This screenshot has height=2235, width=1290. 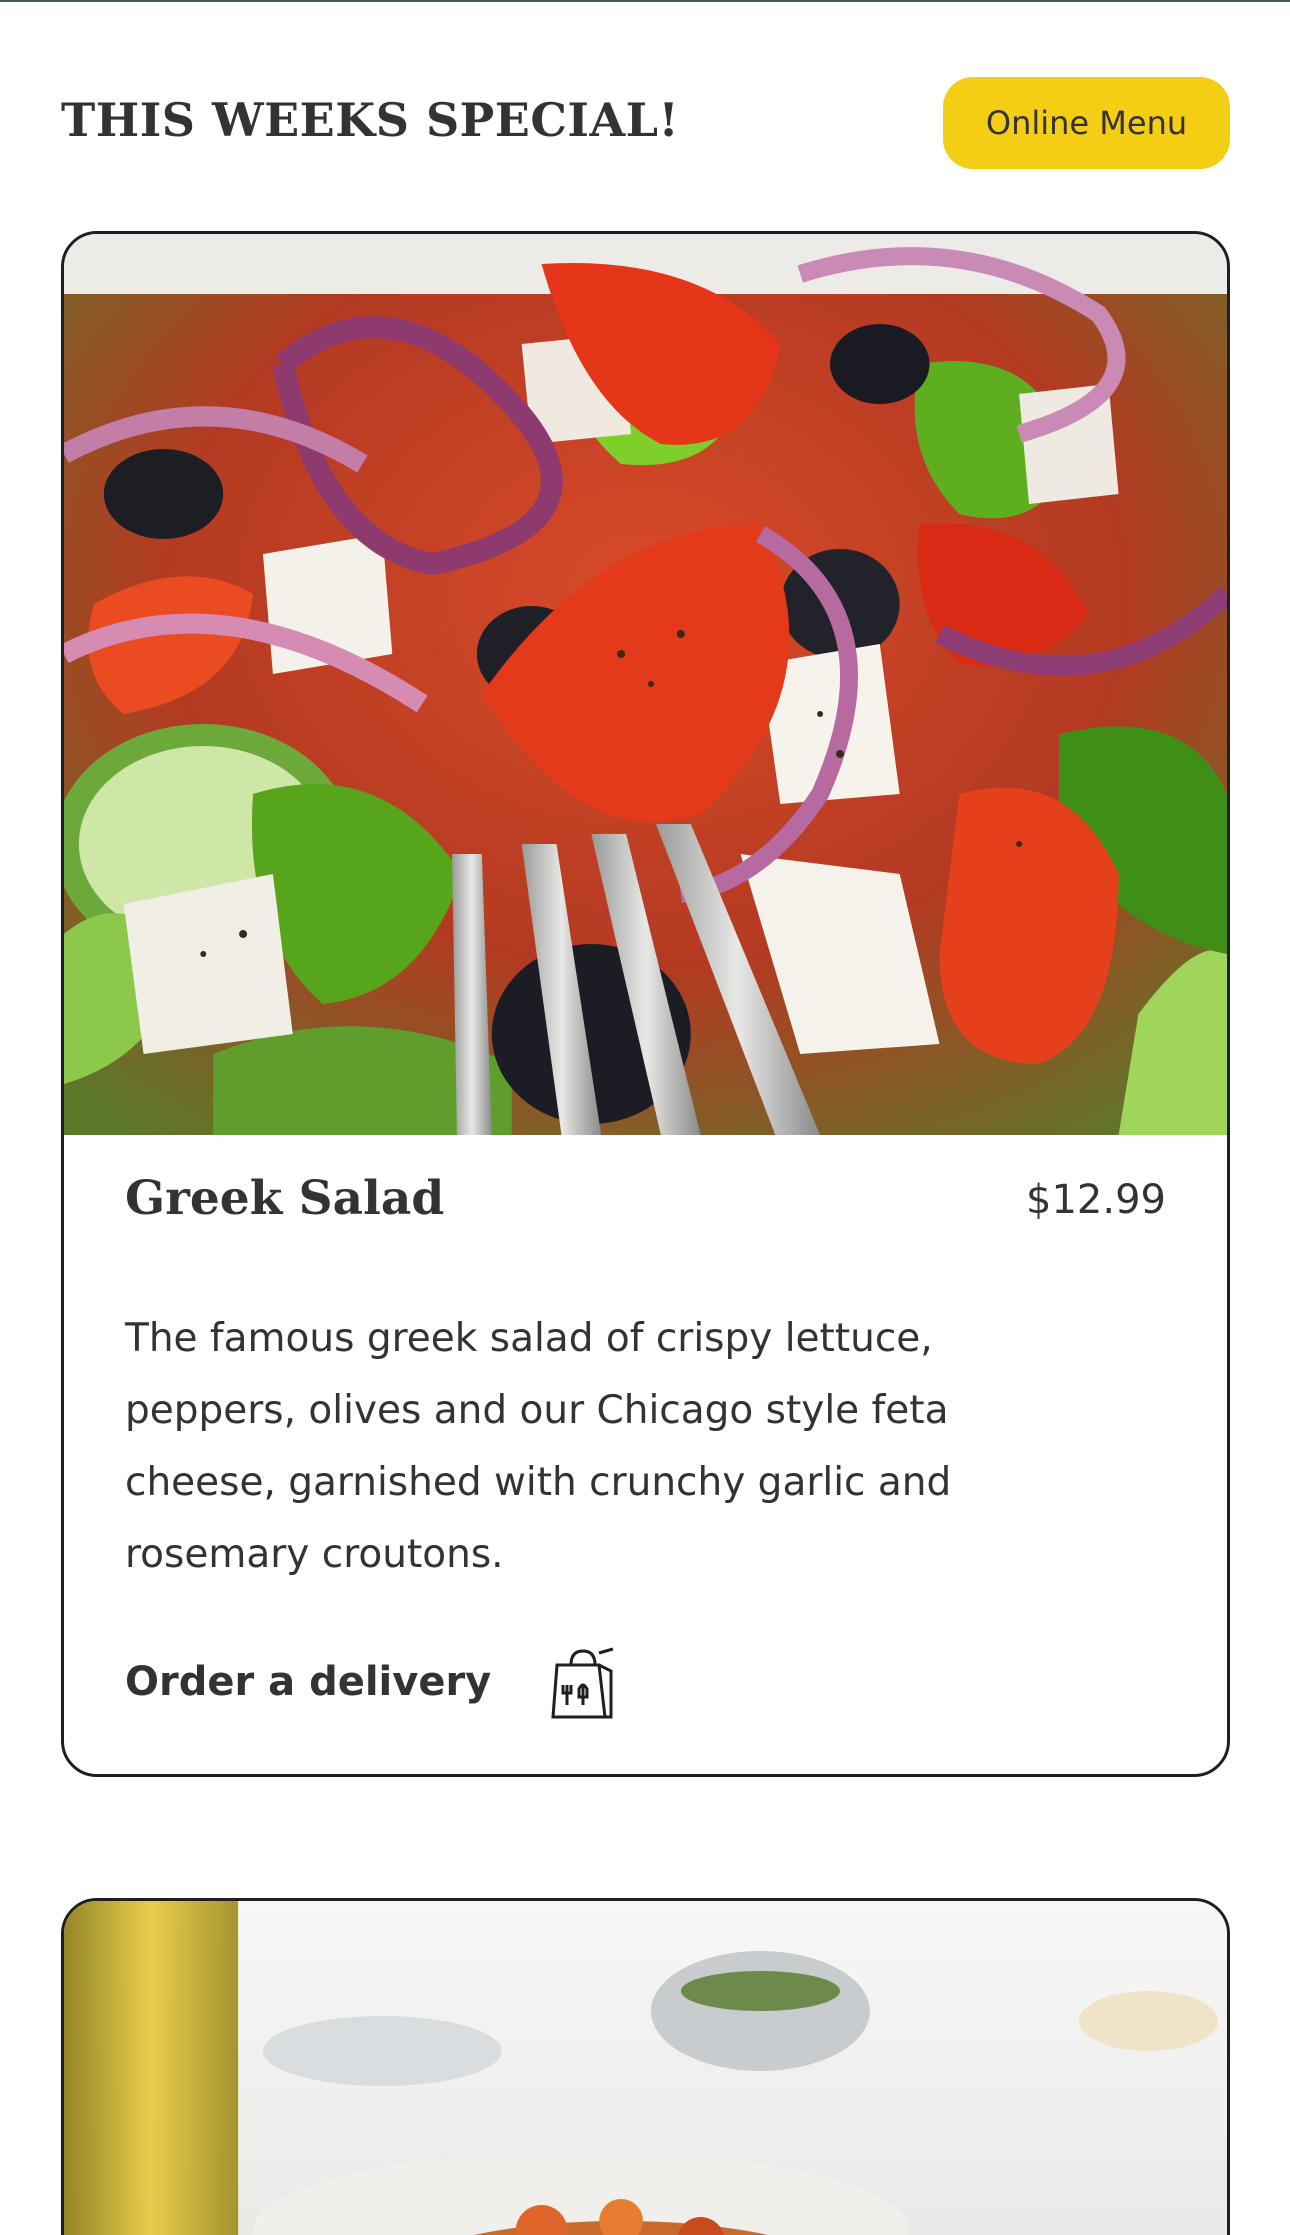 I want to click on top-divider, so click(x=645, y=1).